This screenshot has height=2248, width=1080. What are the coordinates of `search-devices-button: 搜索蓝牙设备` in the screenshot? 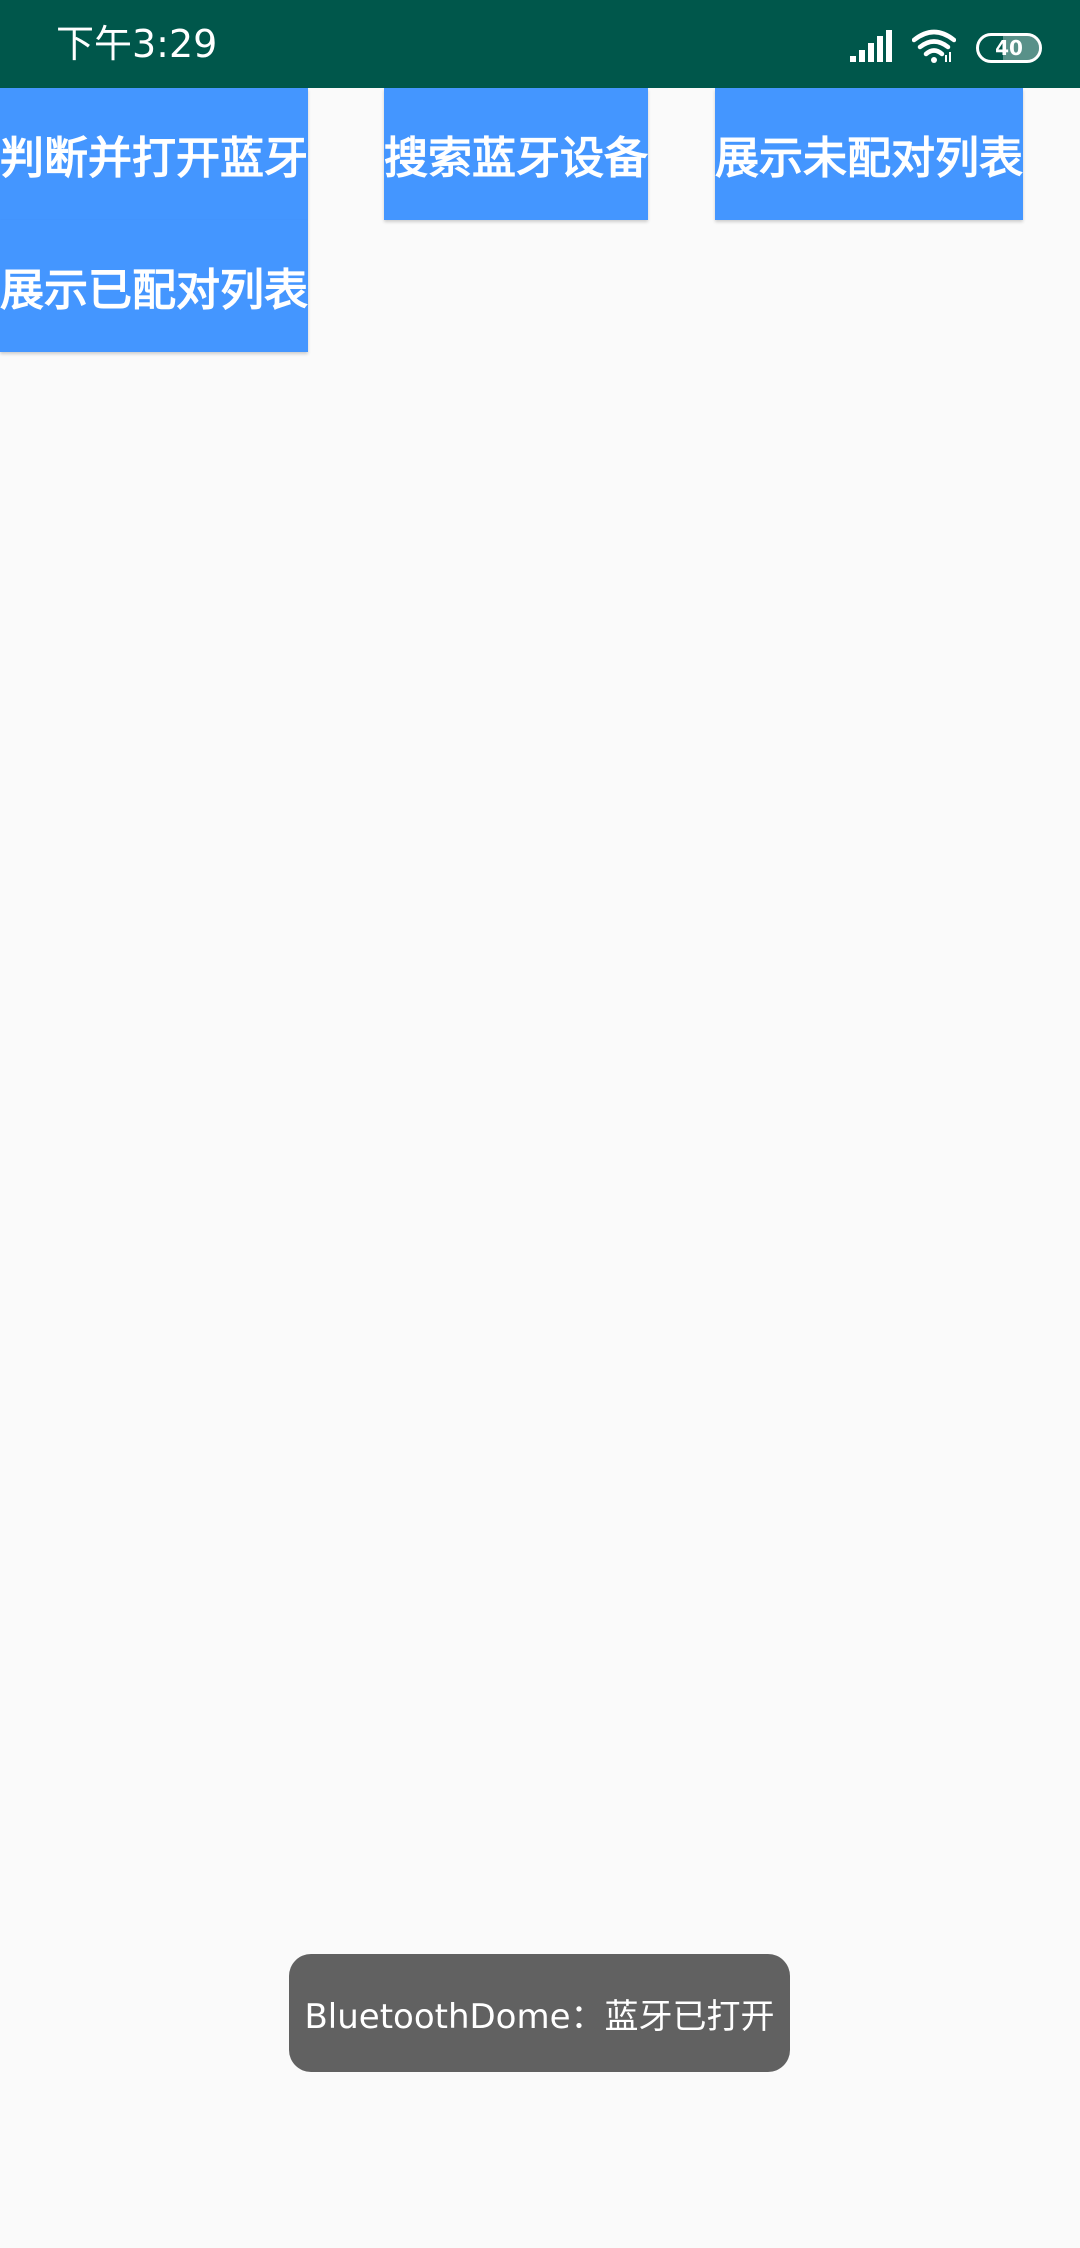 It's located at (516, 154).